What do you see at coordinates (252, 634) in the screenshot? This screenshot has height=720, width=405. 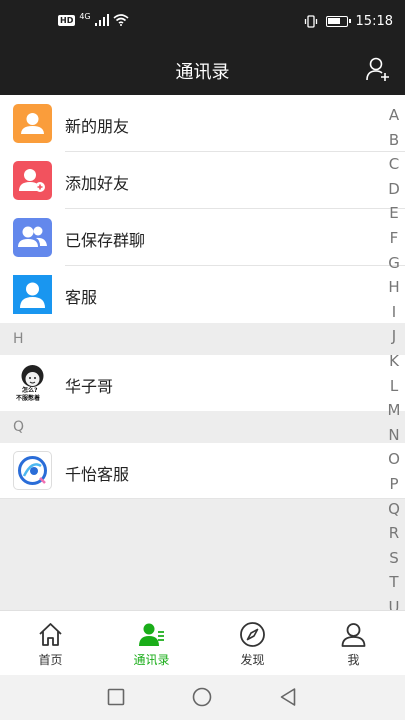 I see `compass-icon` at bounding box center [252, 634].